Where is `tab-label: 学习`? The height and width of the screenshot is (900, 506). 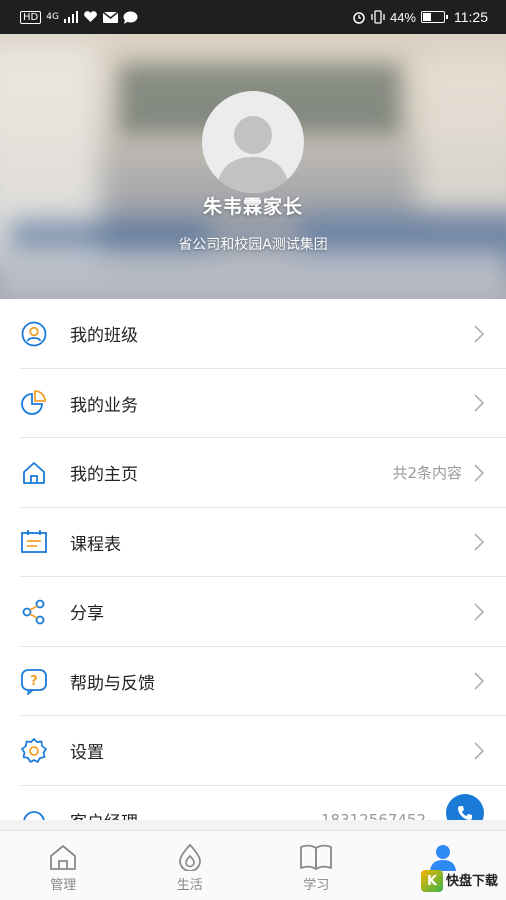
tab-label: 学习 is located at coordinates (316, 885).